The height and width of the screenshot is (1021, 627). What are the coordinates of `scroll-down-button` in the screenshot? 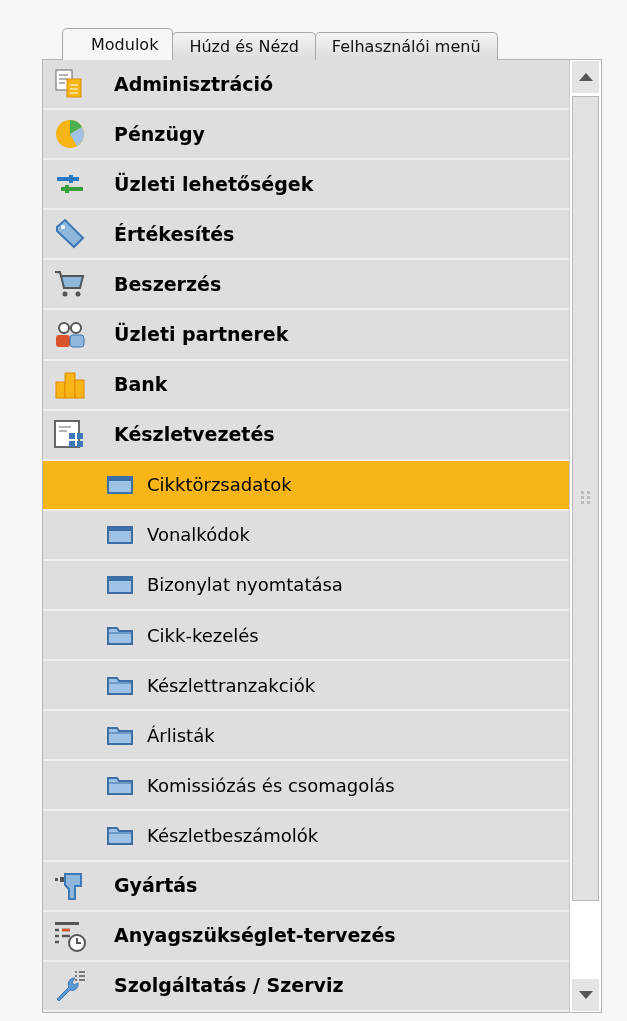 It's located at (585, 994).